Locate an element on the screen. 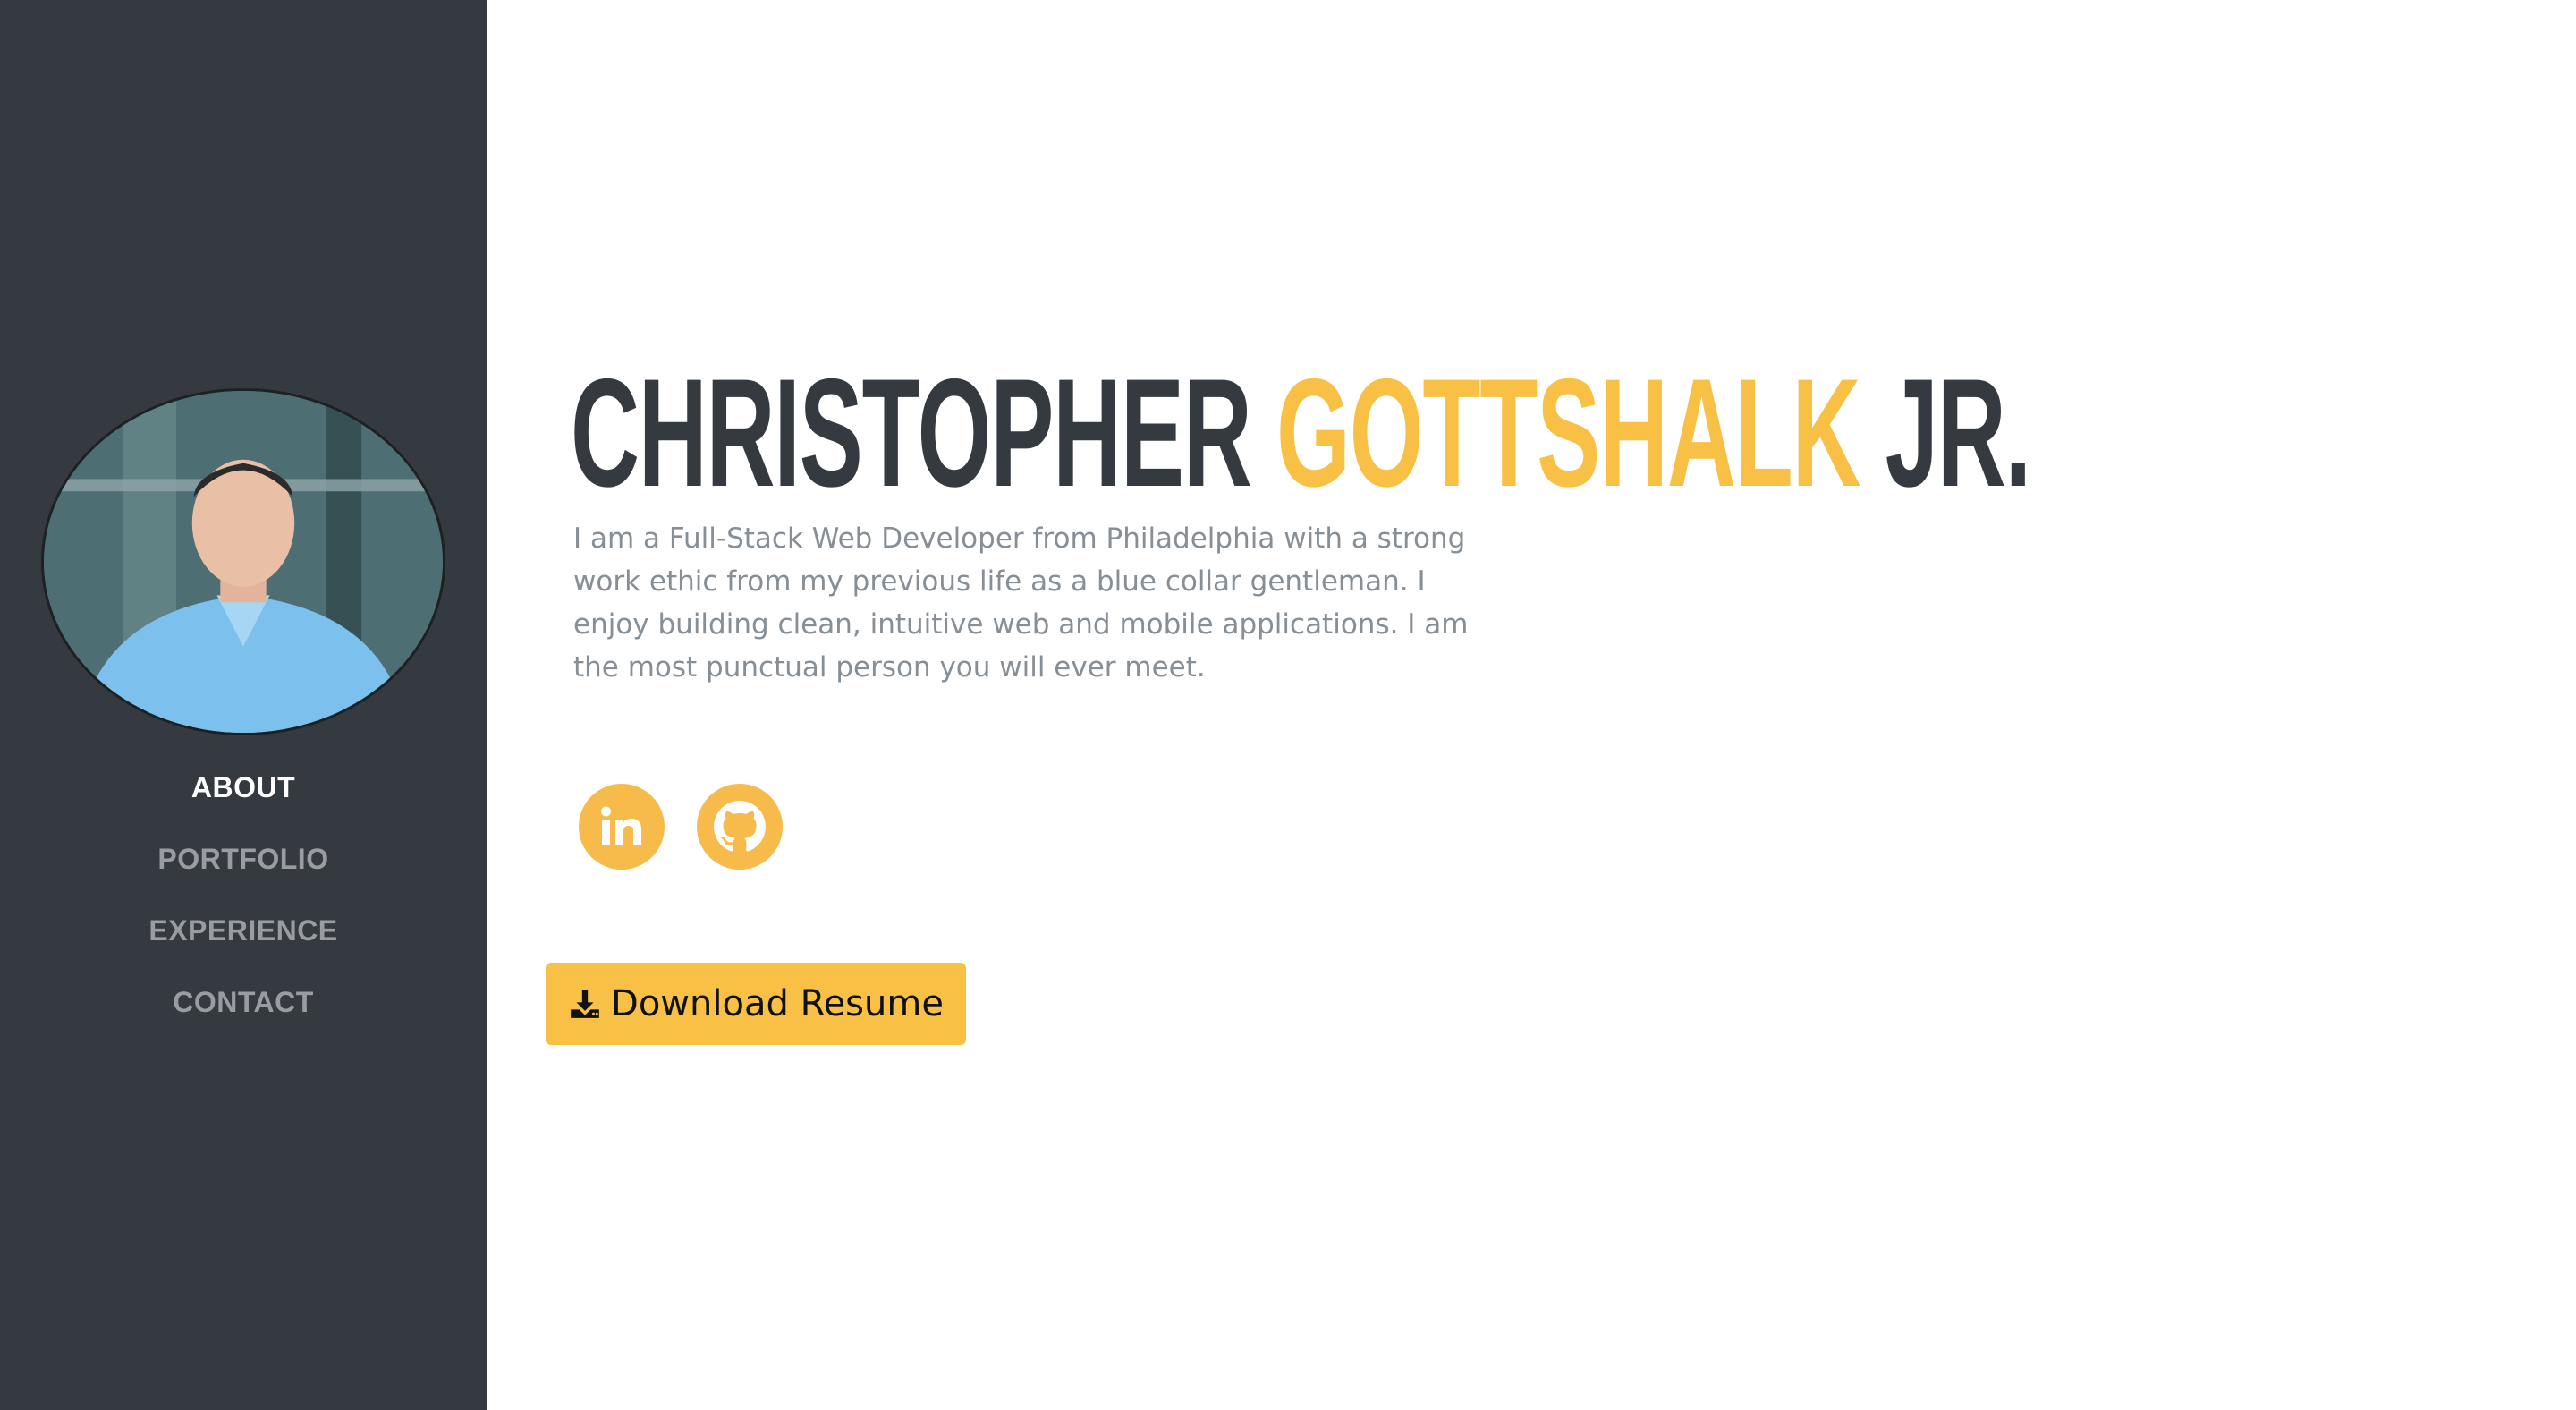 The height and width of the screenshot is (1410, 2576). linkedin-button is located at coordinates (622, 827).